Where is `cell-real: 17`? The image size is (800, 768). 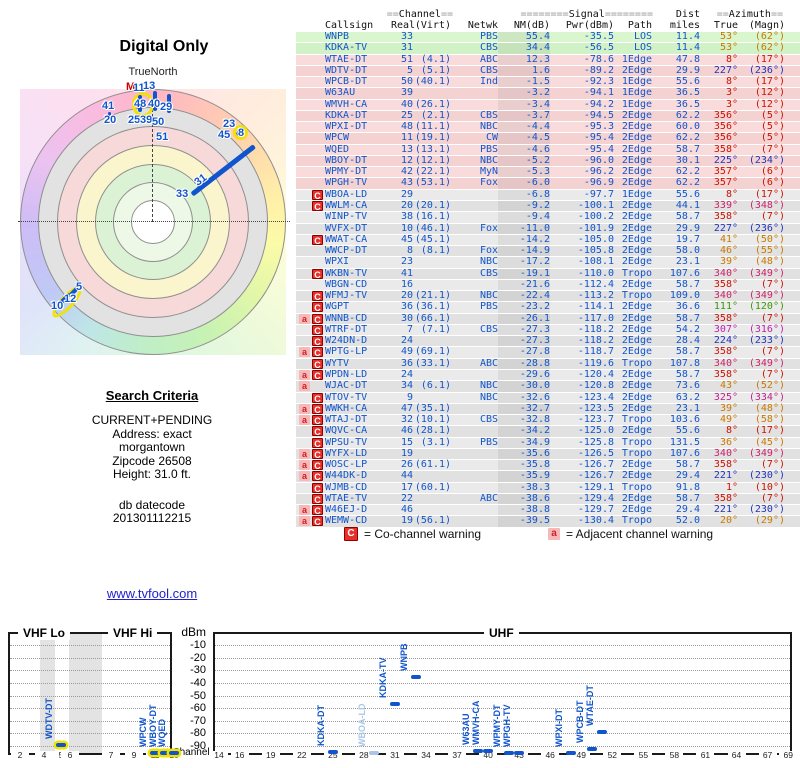 cell-real: 17 is located at coordinates (406, 487).